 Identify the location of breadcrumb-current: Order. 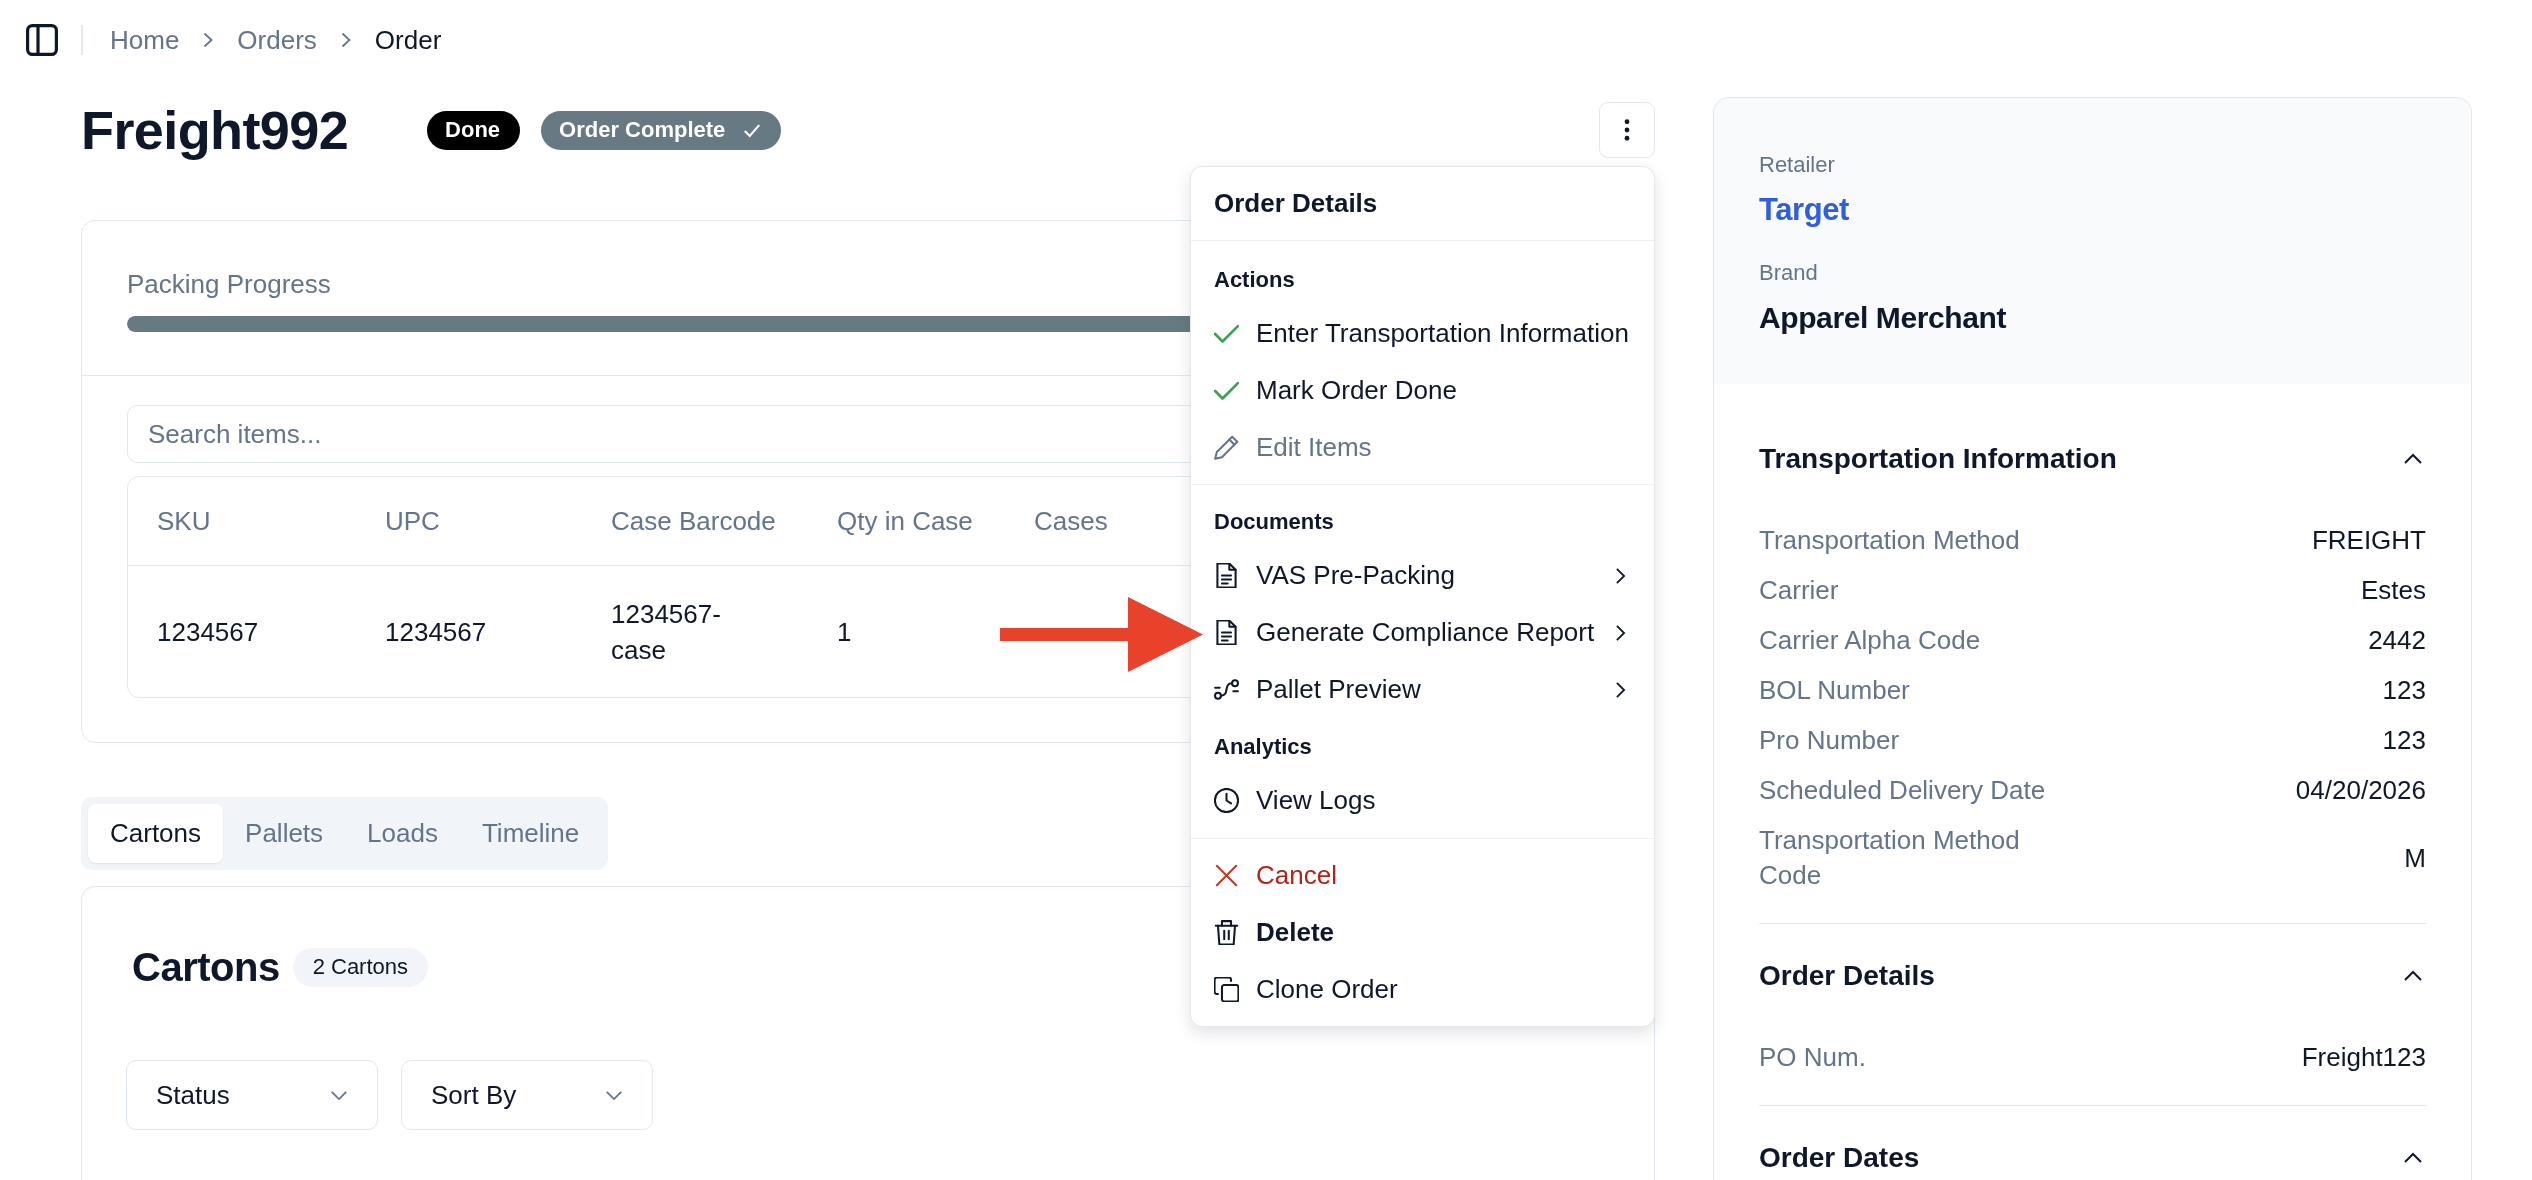
(408, 40).